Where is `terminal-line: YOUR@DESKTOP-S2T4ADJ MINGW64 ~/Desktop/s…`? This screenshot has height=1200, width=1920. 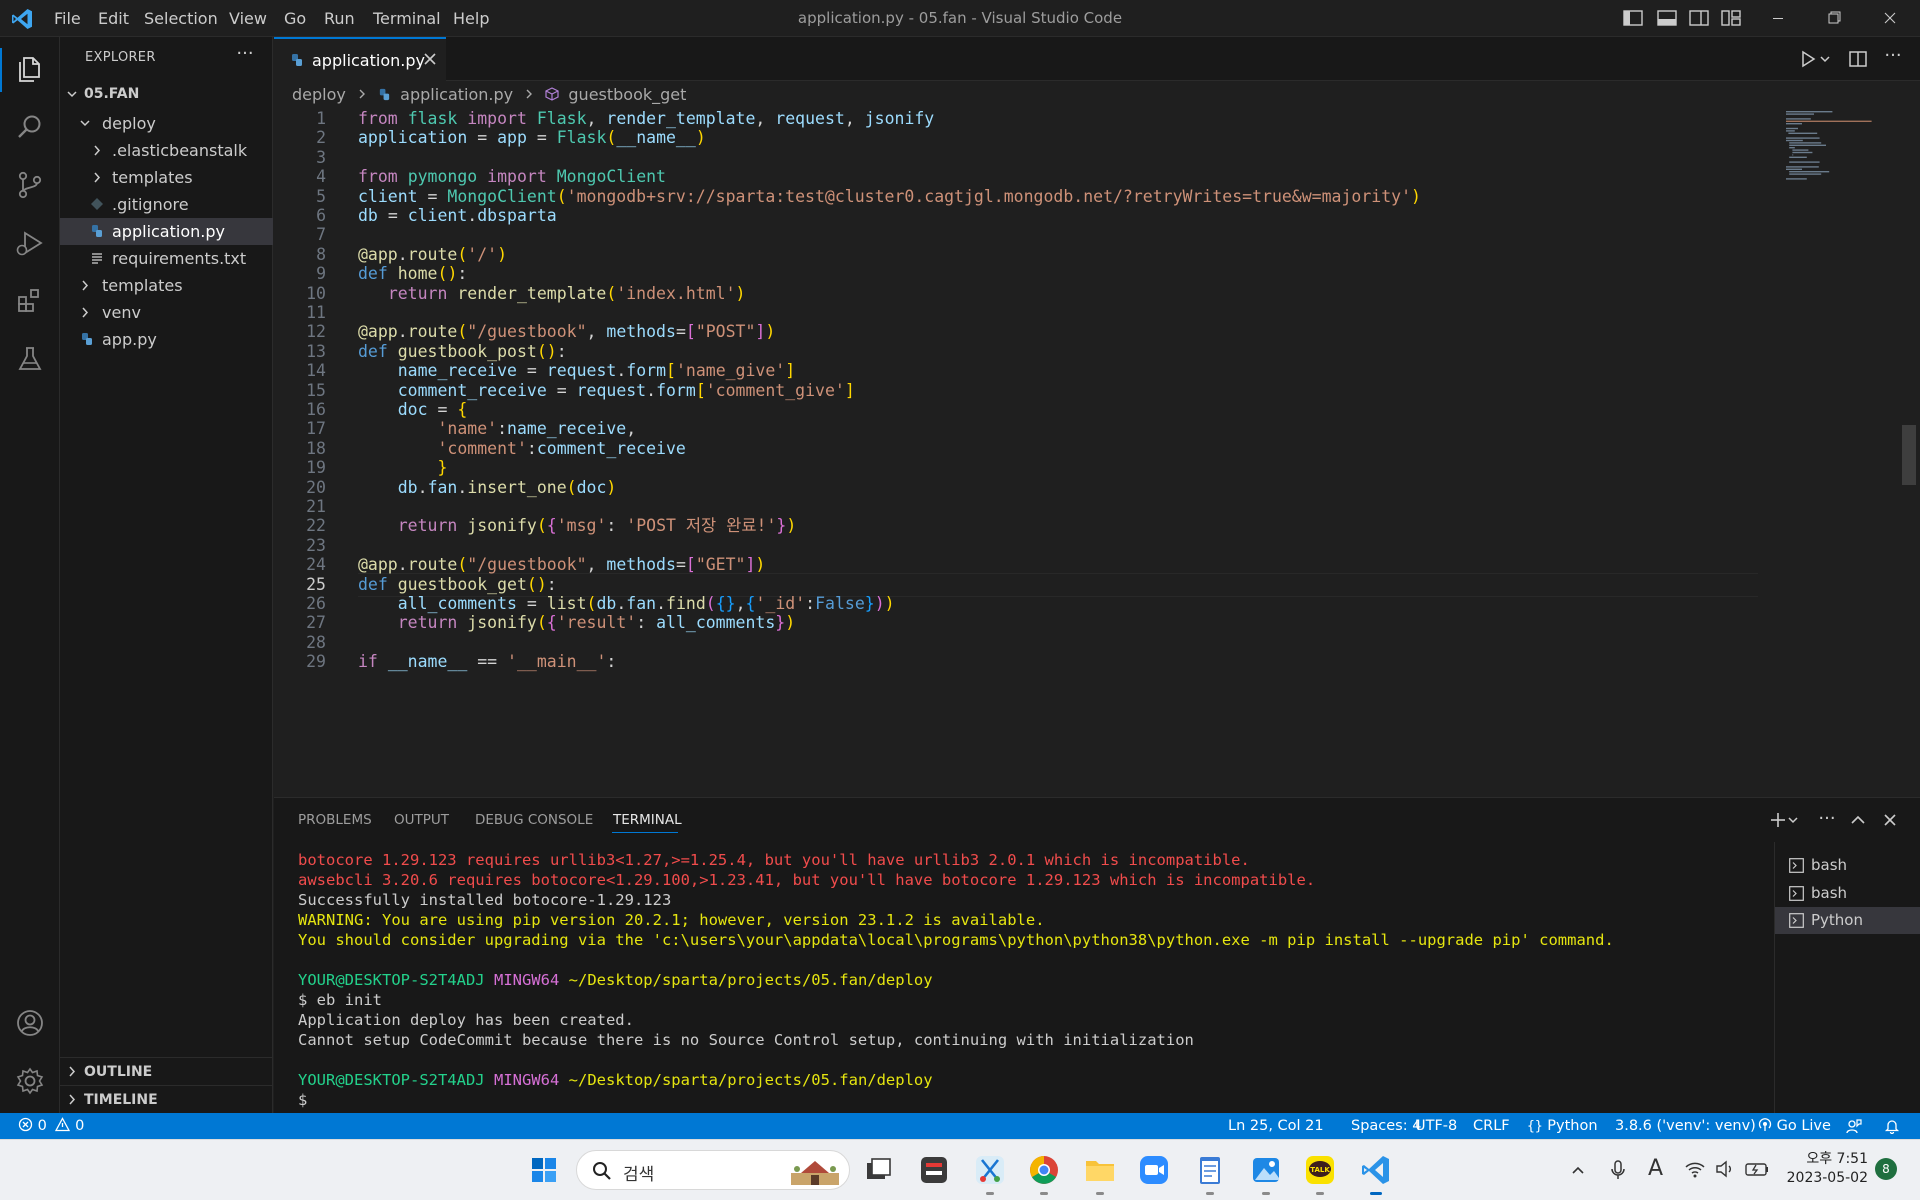 terminal-line: YOUR@DESKTOP-S2T4ADJ MINGW64 ~/Desktop/s… is located at coordinates (615, 1080).